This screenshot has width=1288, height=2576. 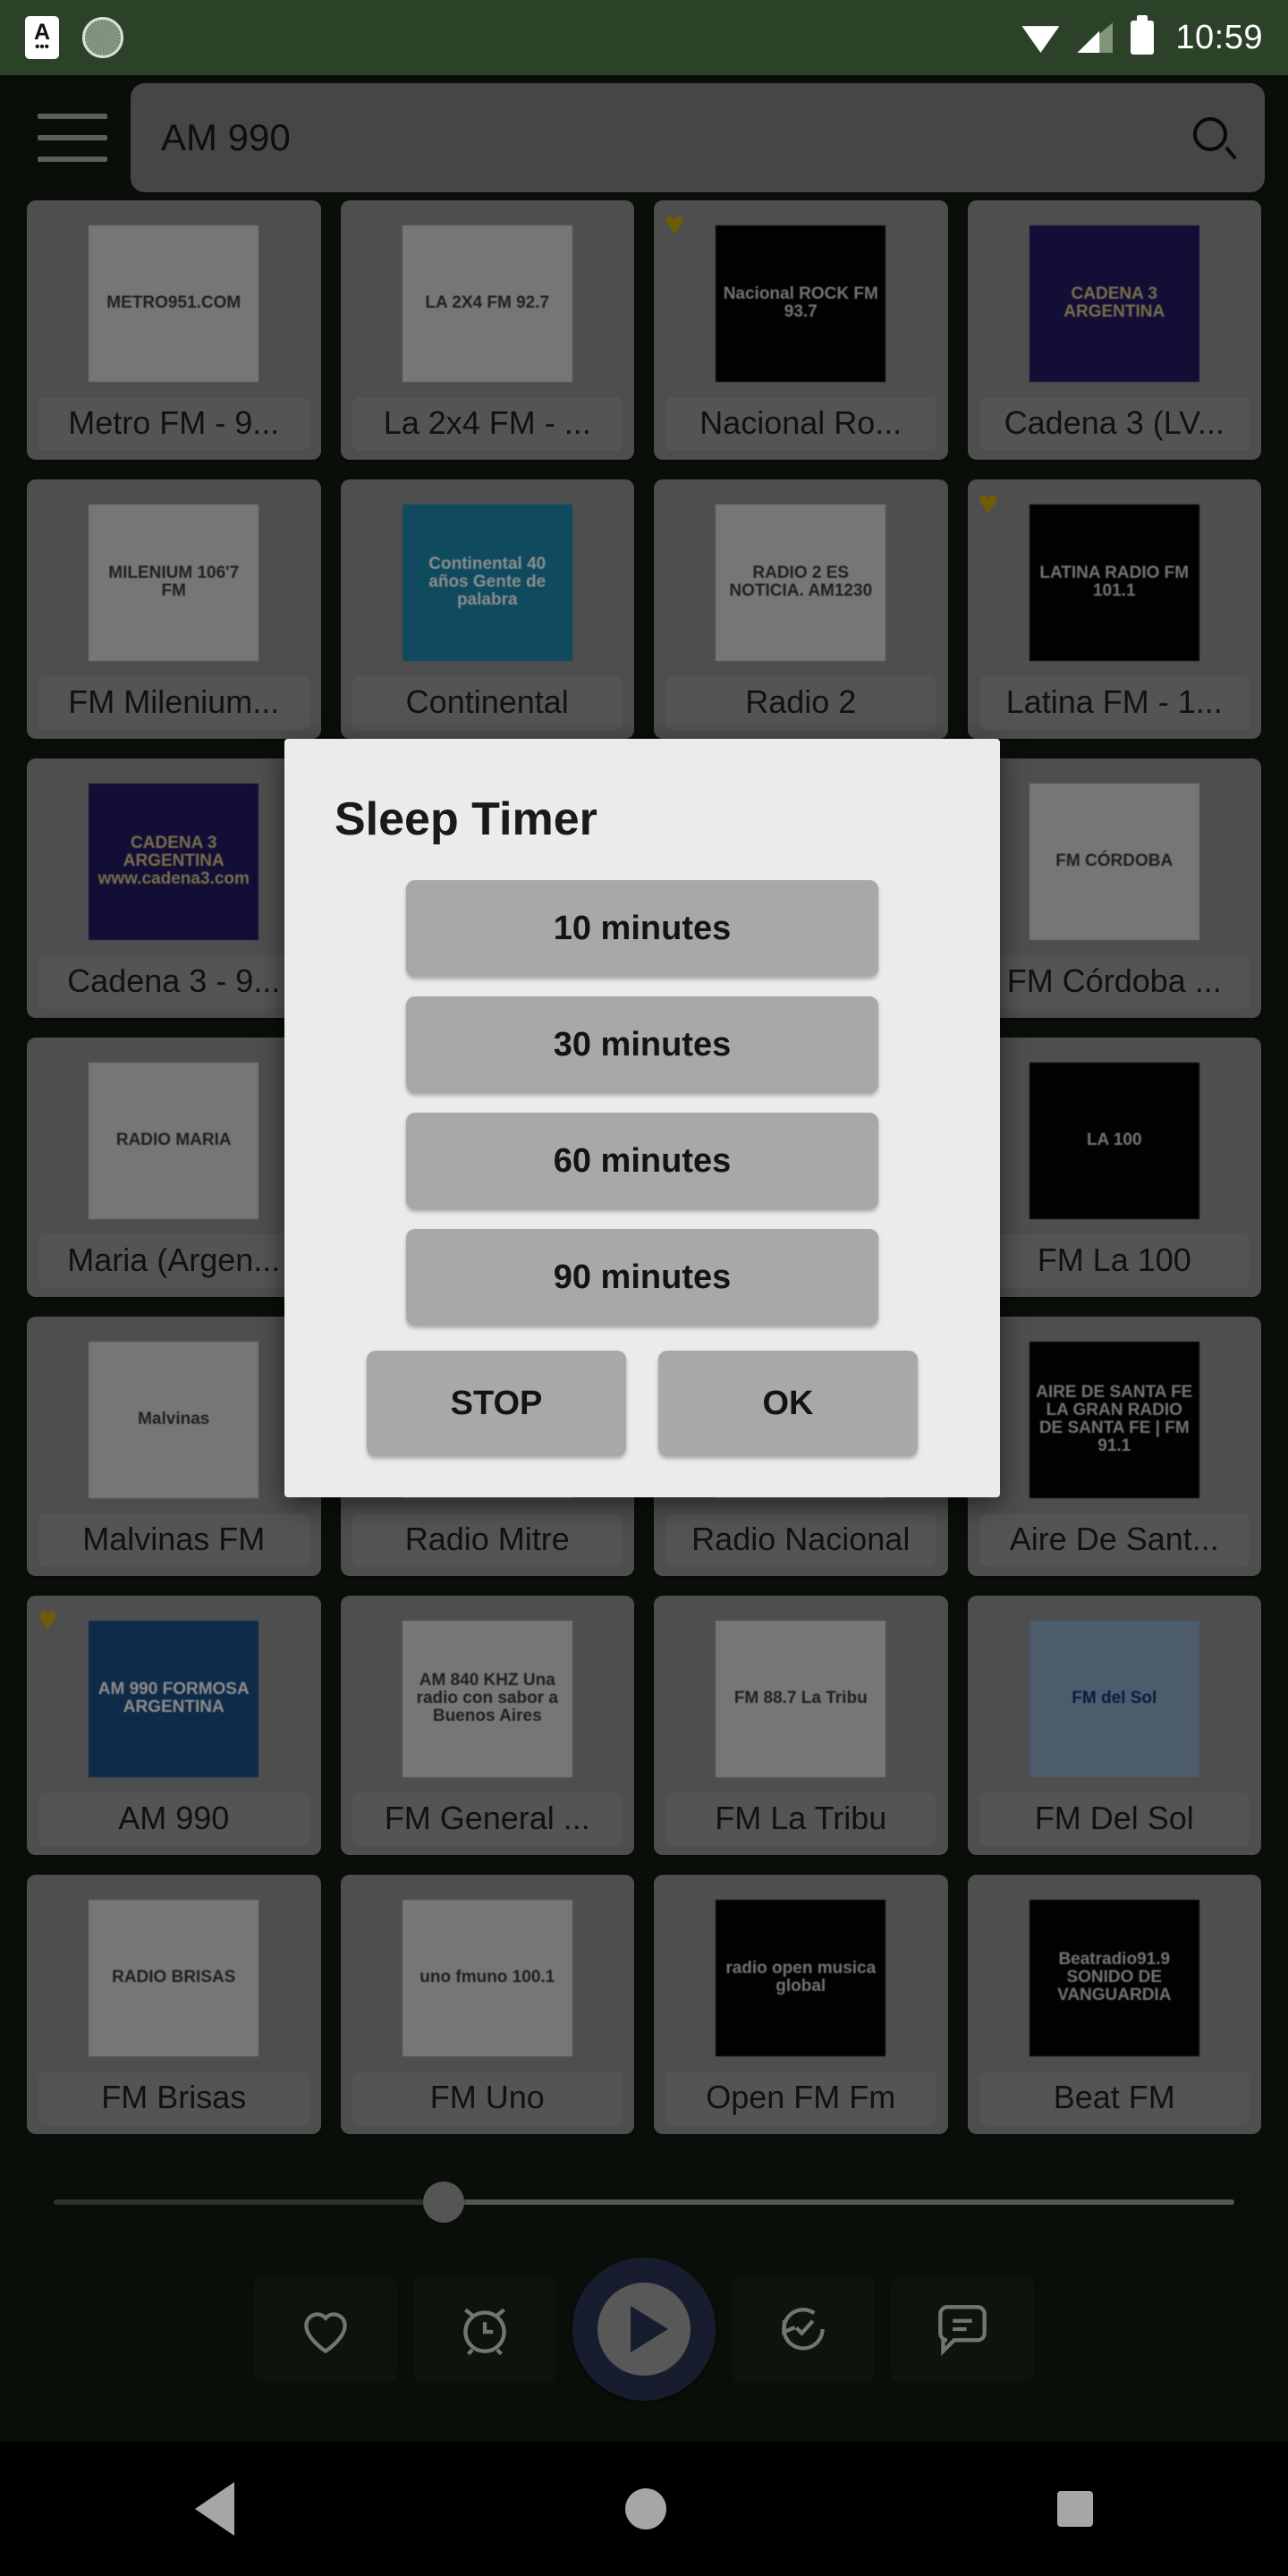 What do you see at coordinates (174, 1446) in the screenshot?
I see `station-tile: Malvinas Malvinas FM` at bounding box center [174, 1446].